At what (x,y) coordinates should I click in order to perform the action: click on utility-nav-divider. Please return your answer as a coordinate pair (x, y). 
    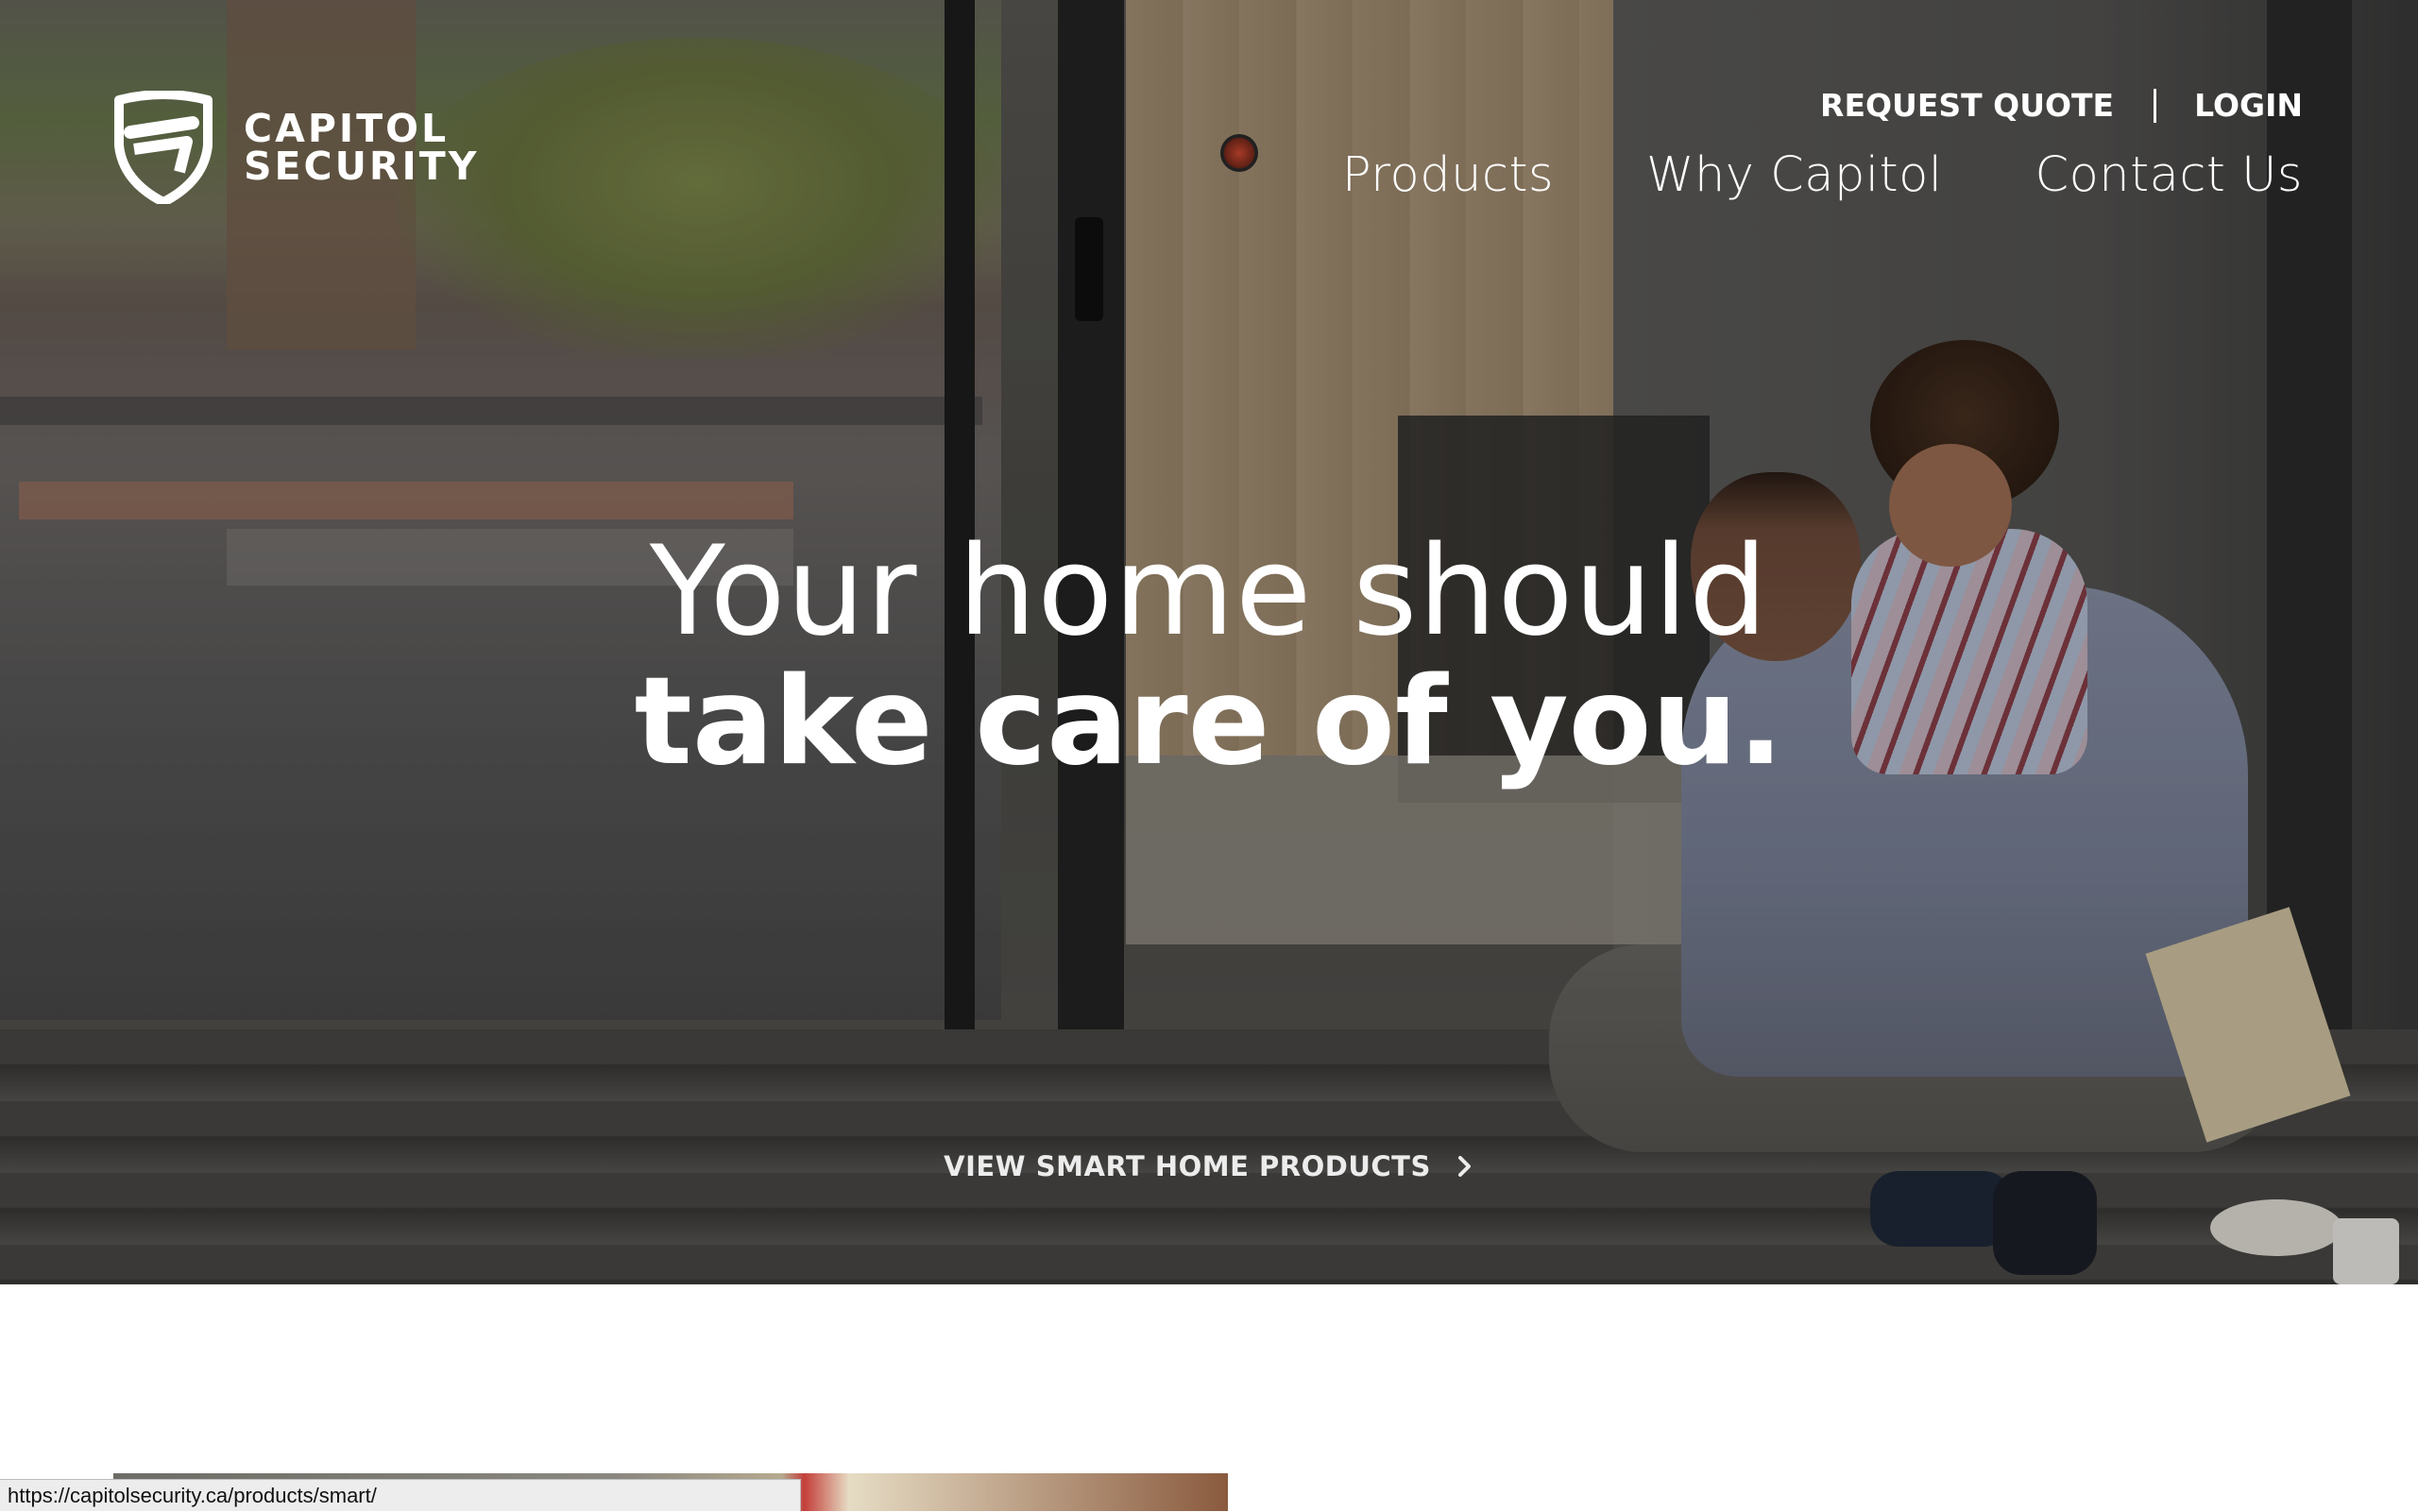
    Looking at the image, I should click on (2155, 106).